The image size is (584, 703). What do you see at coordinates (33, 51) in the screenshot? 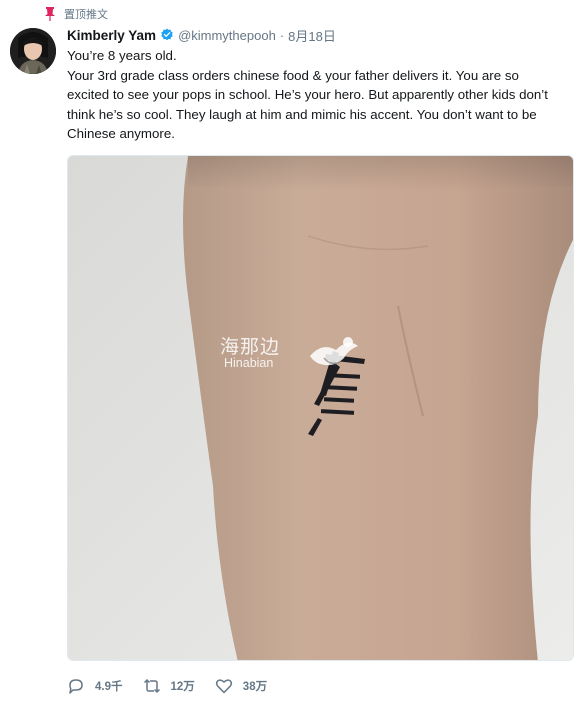
I see `avatar` at bounding box center [33, 51].